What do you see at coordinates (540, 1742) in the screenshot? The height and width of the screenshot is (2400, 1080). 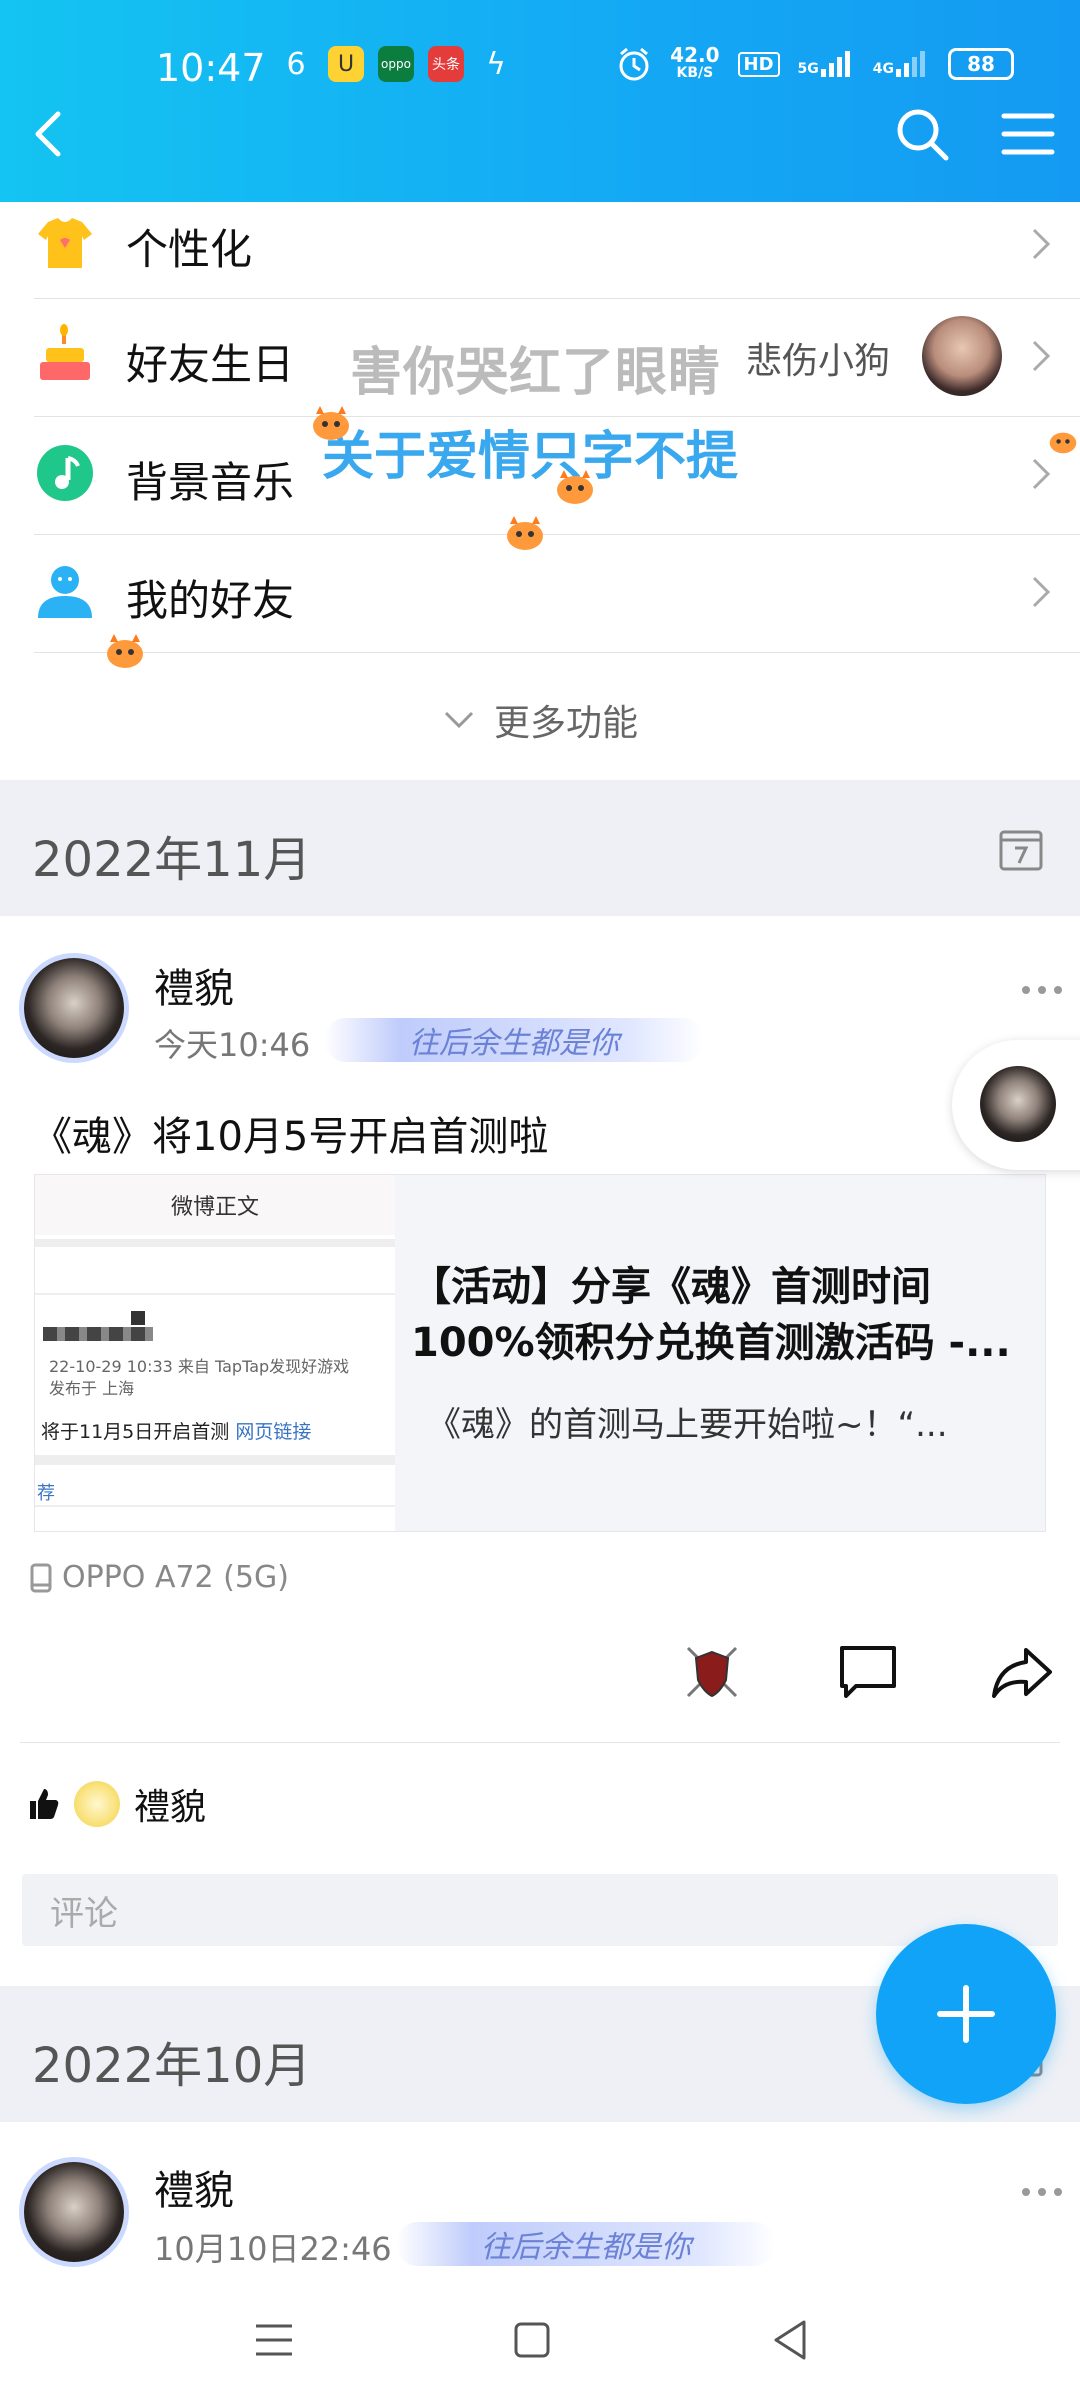 I see `divider` at bounding box center [540, 1742].